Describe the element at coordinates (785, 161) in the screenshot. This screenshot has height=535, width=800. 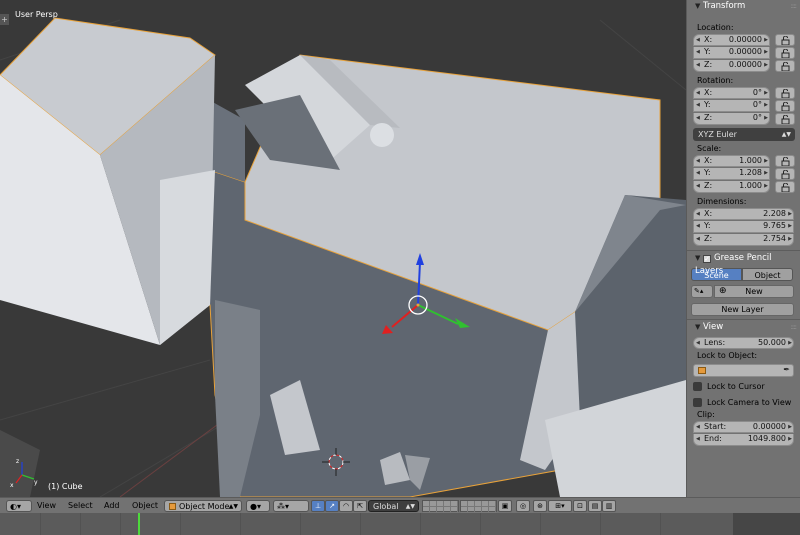
I see `lock-scale-x-button` at that location.